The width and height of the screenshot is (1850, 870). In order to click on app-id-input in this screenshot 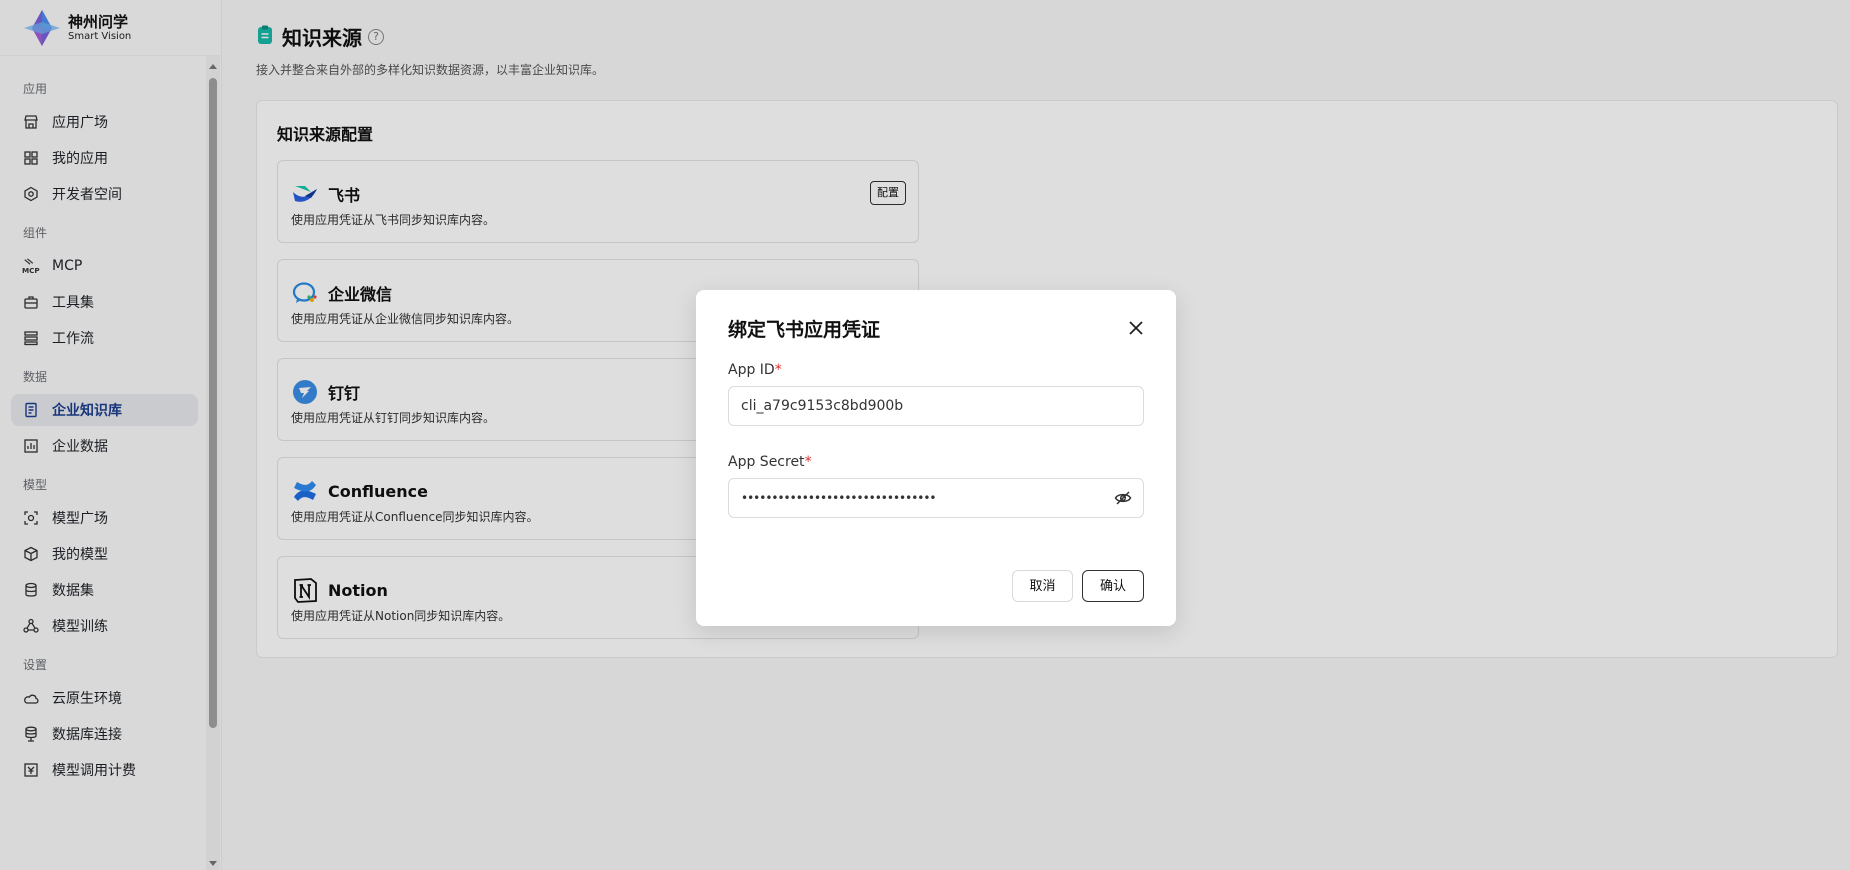, I will do `click(936, 406)`.